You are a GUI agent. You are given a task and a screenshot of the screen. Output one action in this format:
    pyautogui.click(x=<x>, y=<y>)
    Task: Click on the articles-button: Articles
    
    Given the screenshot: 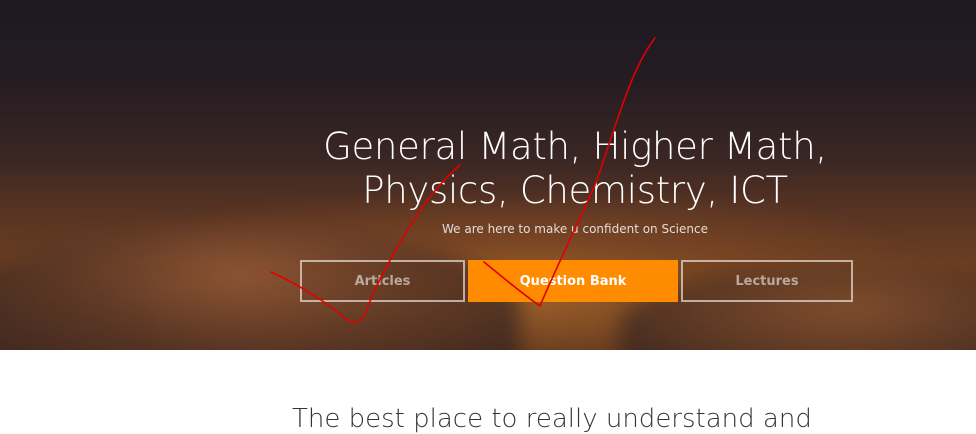 What is the action you would take?
    pyautogui.click(x=382, y=281)
    